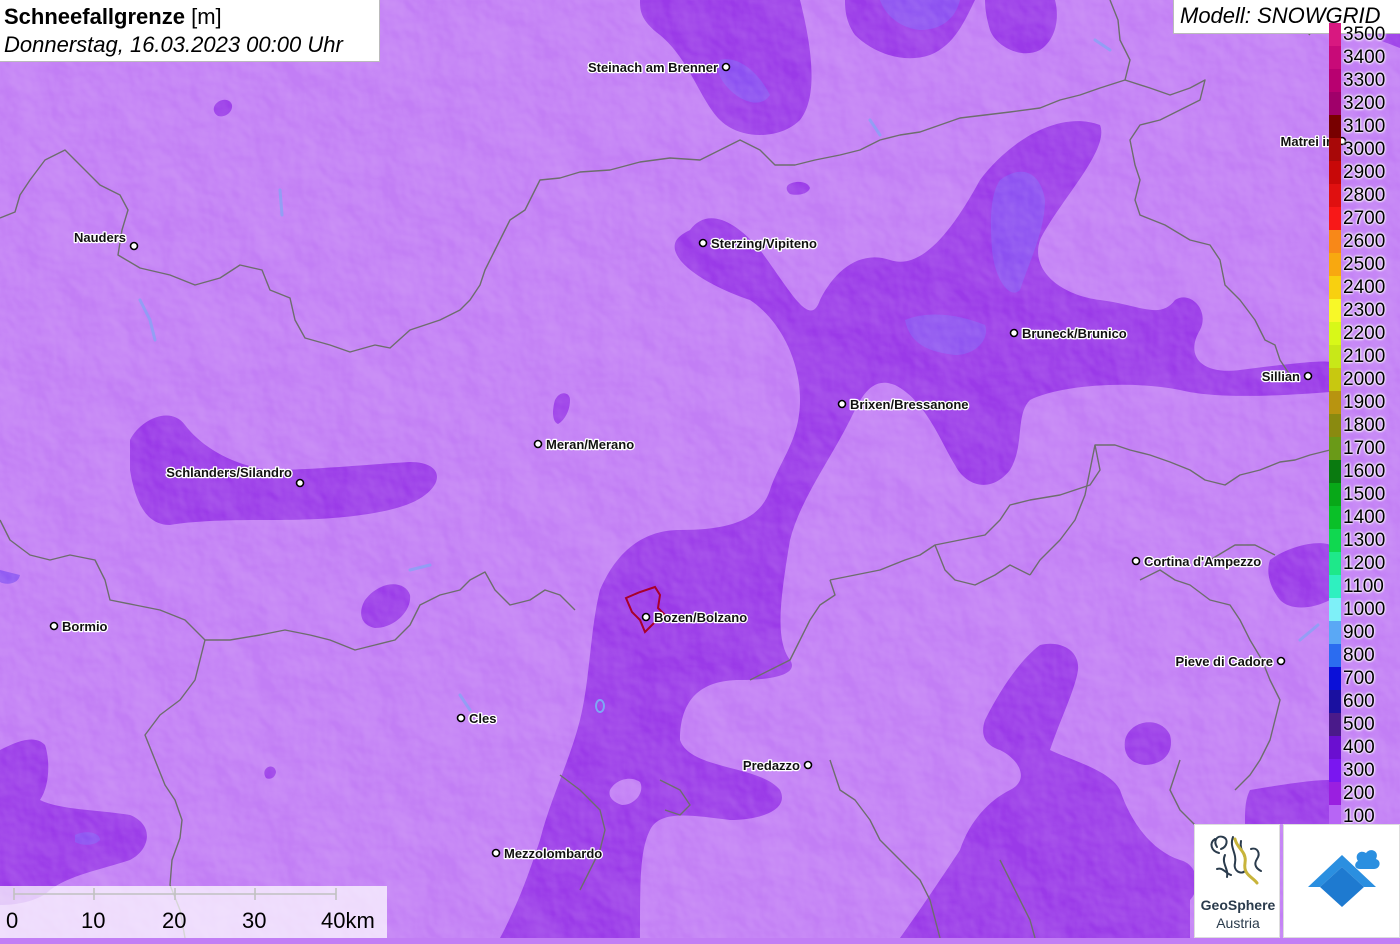 The image size is (1400, 944). What do you see at coordinates (173, 44) in the screenshot?
I see `map-datetime: Donnerstag, 16.03.2023 00:00 Uhr` at bounding box center [173, 44].